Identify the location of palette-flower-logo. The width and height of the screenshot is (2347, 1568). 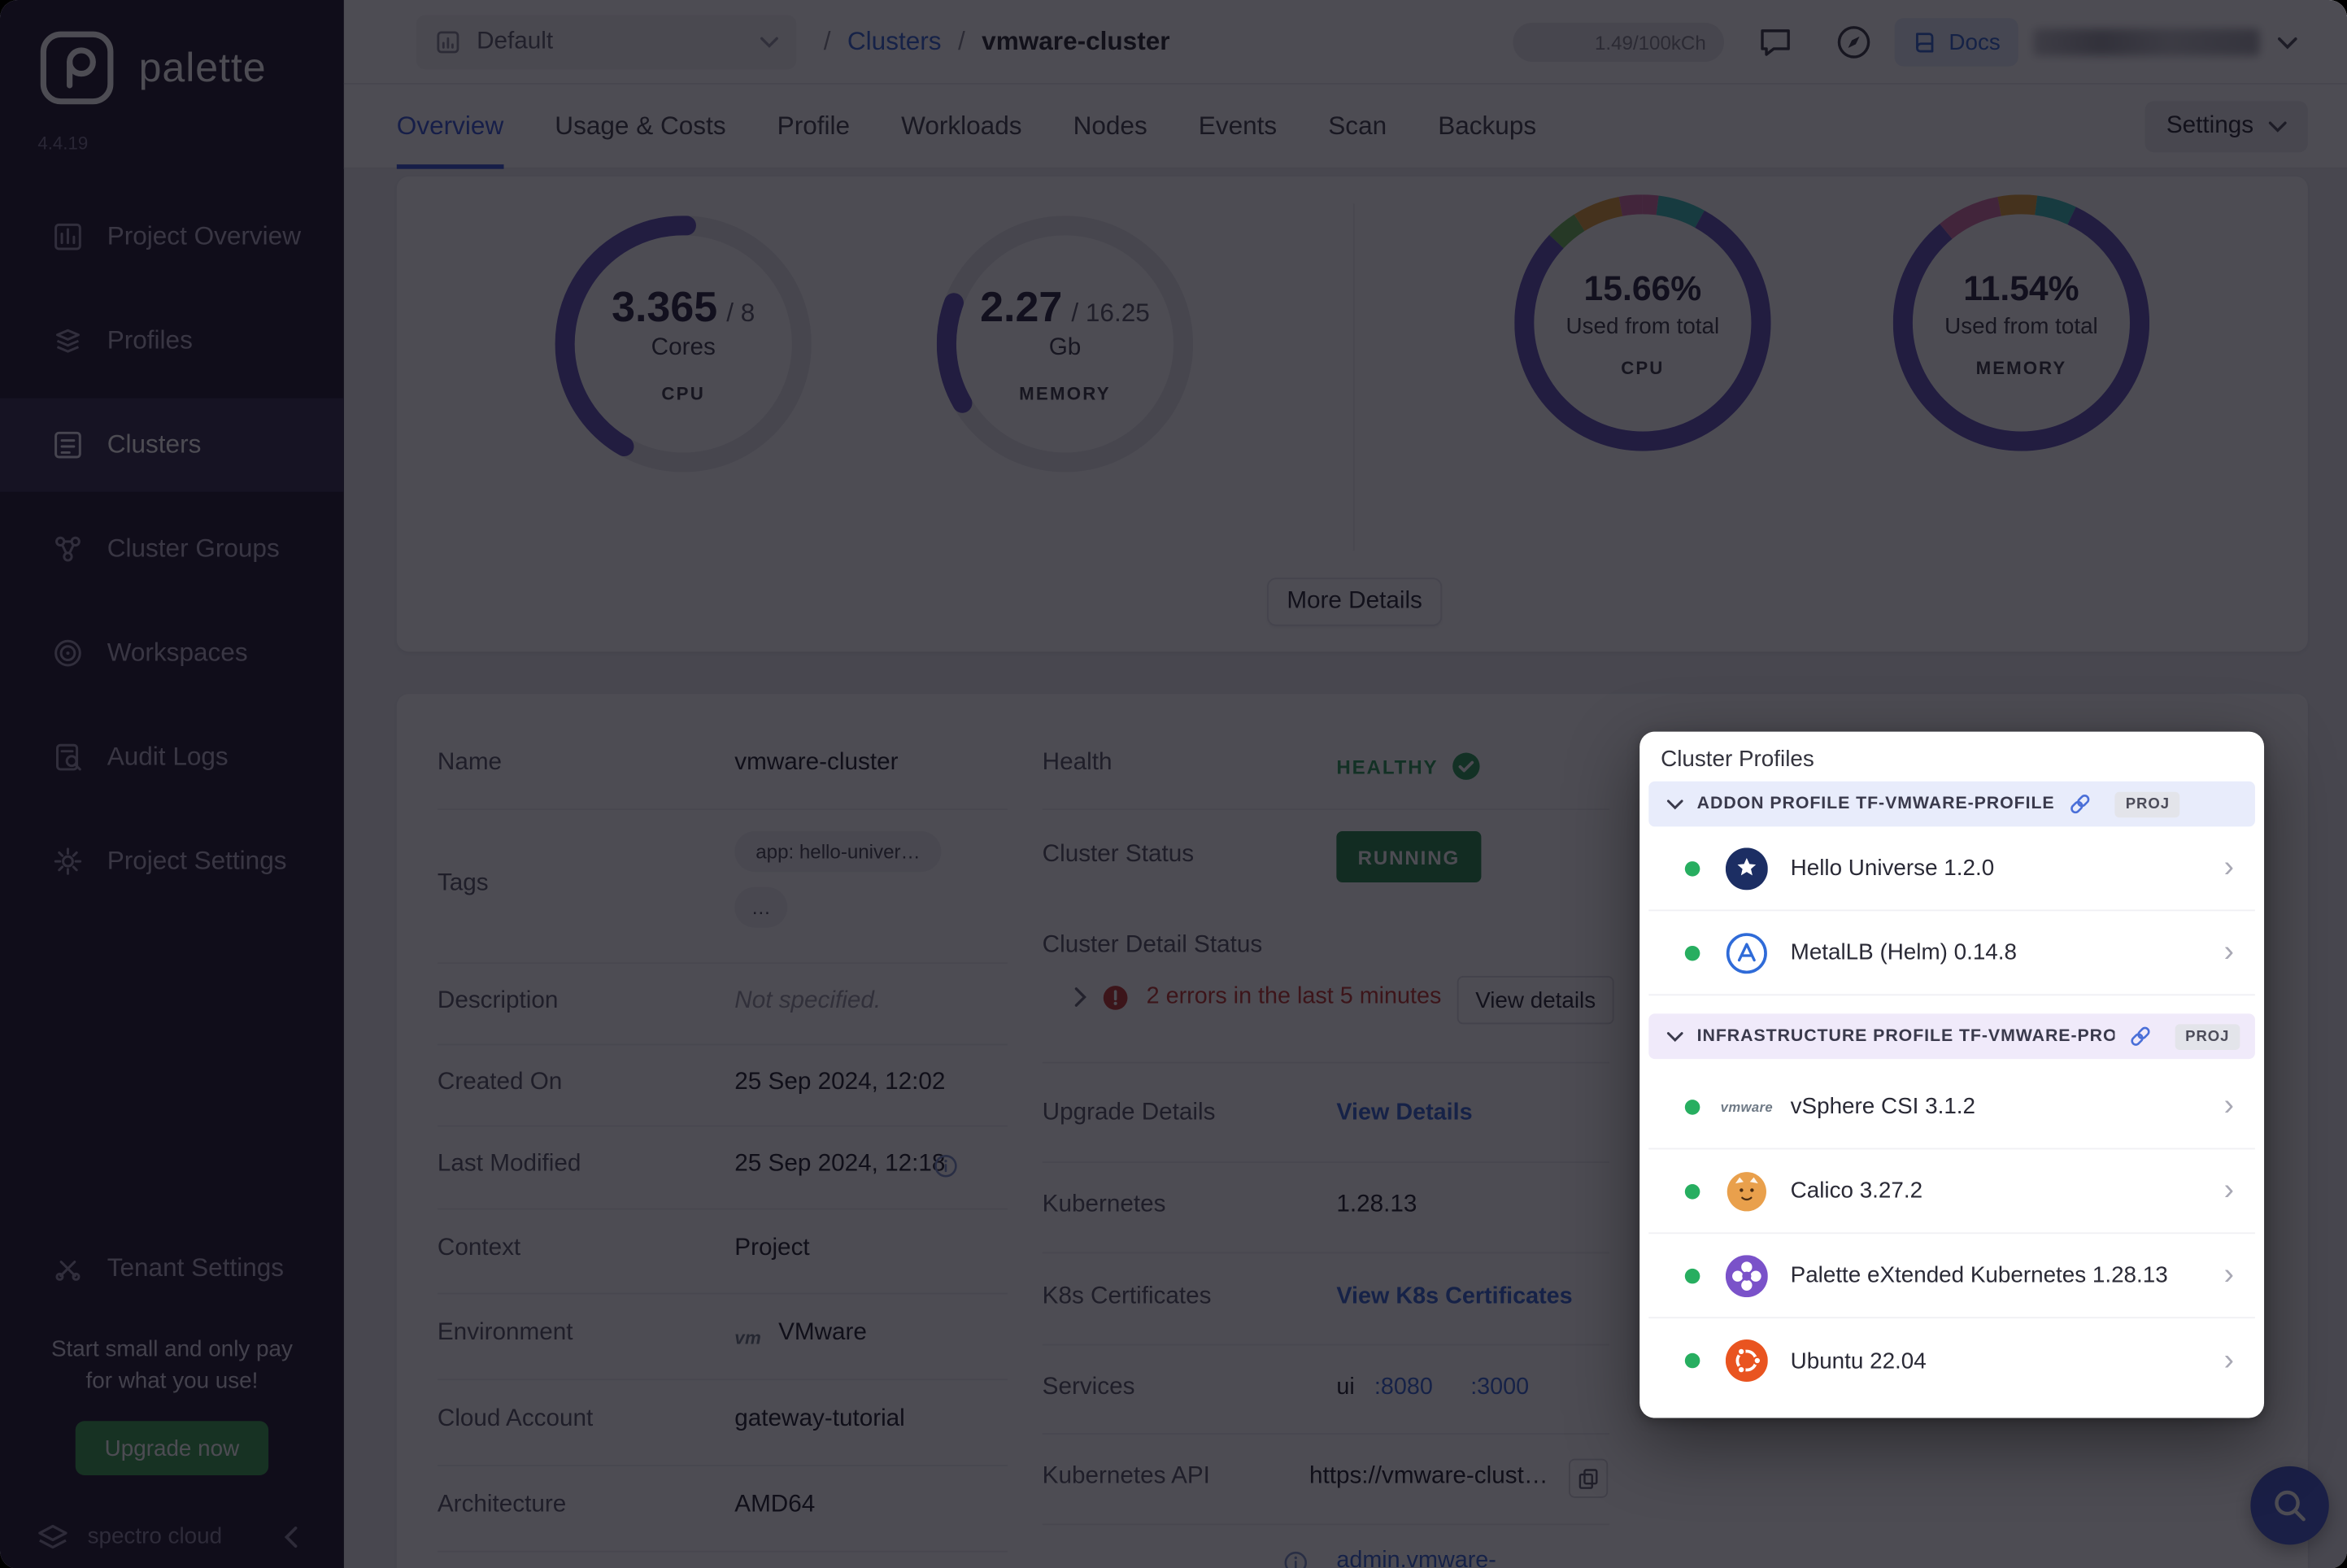
(1747, 1275).